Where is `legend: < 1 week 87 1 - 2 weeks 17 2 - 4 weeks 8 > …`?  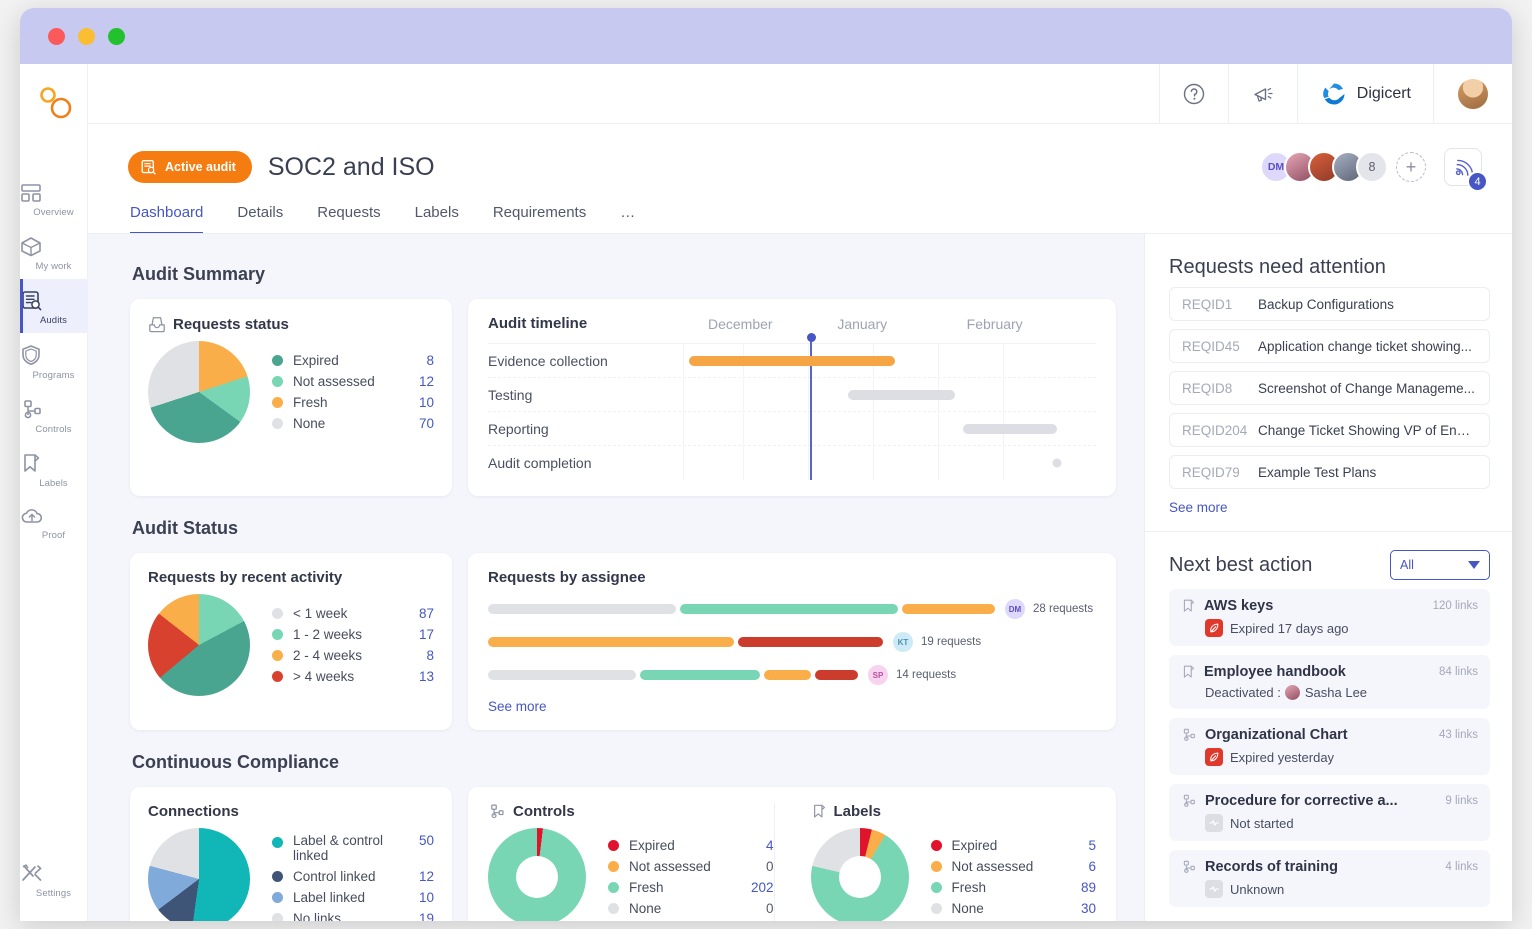
legend: < 1 week 87 1 - 2 weeks 17 2 - 4 weeks 8 > … is located at coordinates (353, 645).